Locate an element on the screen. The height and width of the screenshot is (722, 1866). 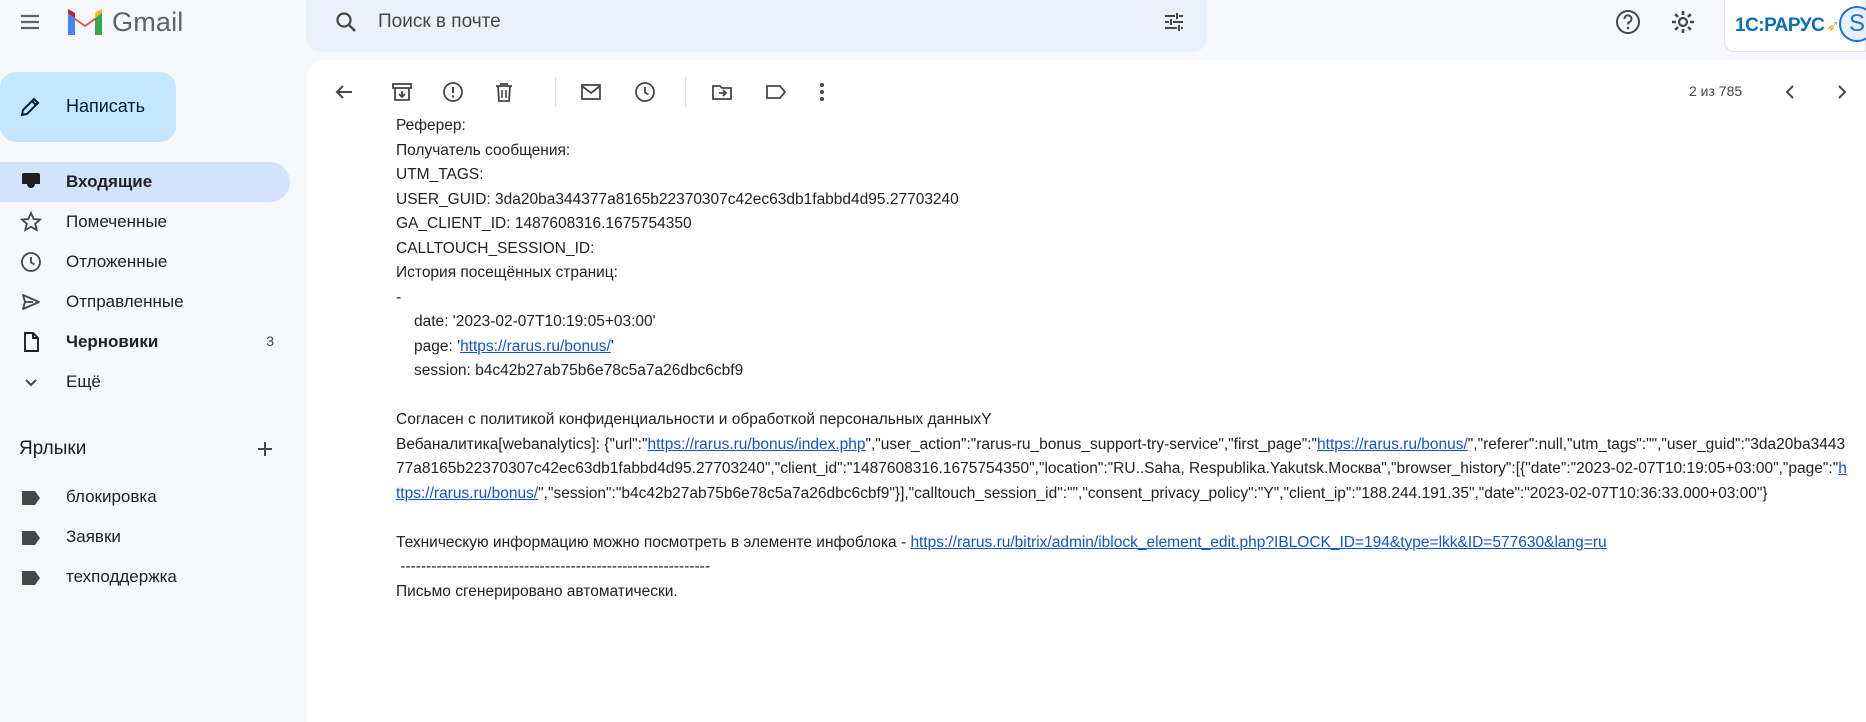
label-item-label: техподдержка is located at coordinates (121, 576).